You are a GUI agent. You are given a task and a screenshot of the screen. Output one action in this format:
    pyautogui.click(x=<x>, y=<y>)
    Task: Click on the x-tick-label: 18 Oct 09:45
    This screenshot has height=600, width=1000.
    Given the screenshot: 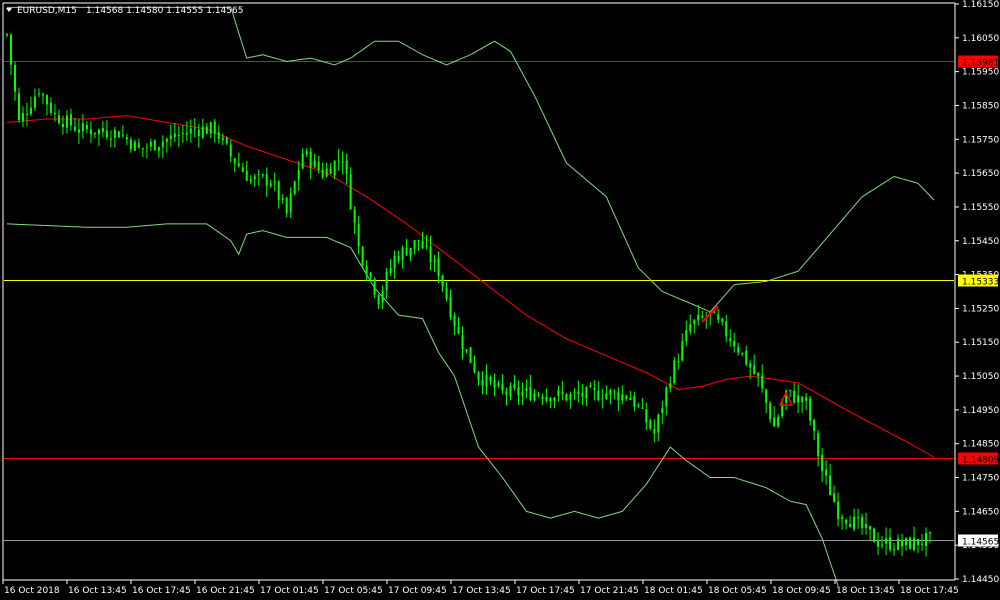 What is the action you would take?
    pyautogui.click(x=801, y=591)
    